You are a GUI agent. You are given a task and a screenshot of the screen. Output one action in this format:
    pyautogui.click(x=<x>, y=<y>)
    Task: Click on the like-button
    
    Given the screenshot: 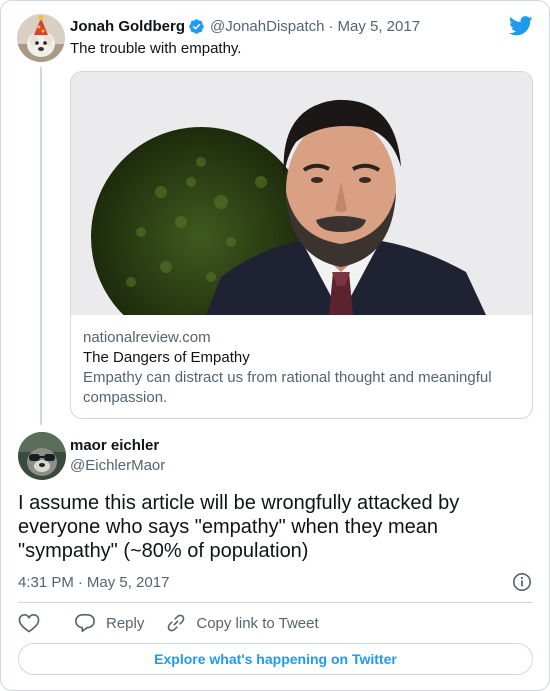 What is the action you would take?
    pyautogui.click(x=29, y=623)
    